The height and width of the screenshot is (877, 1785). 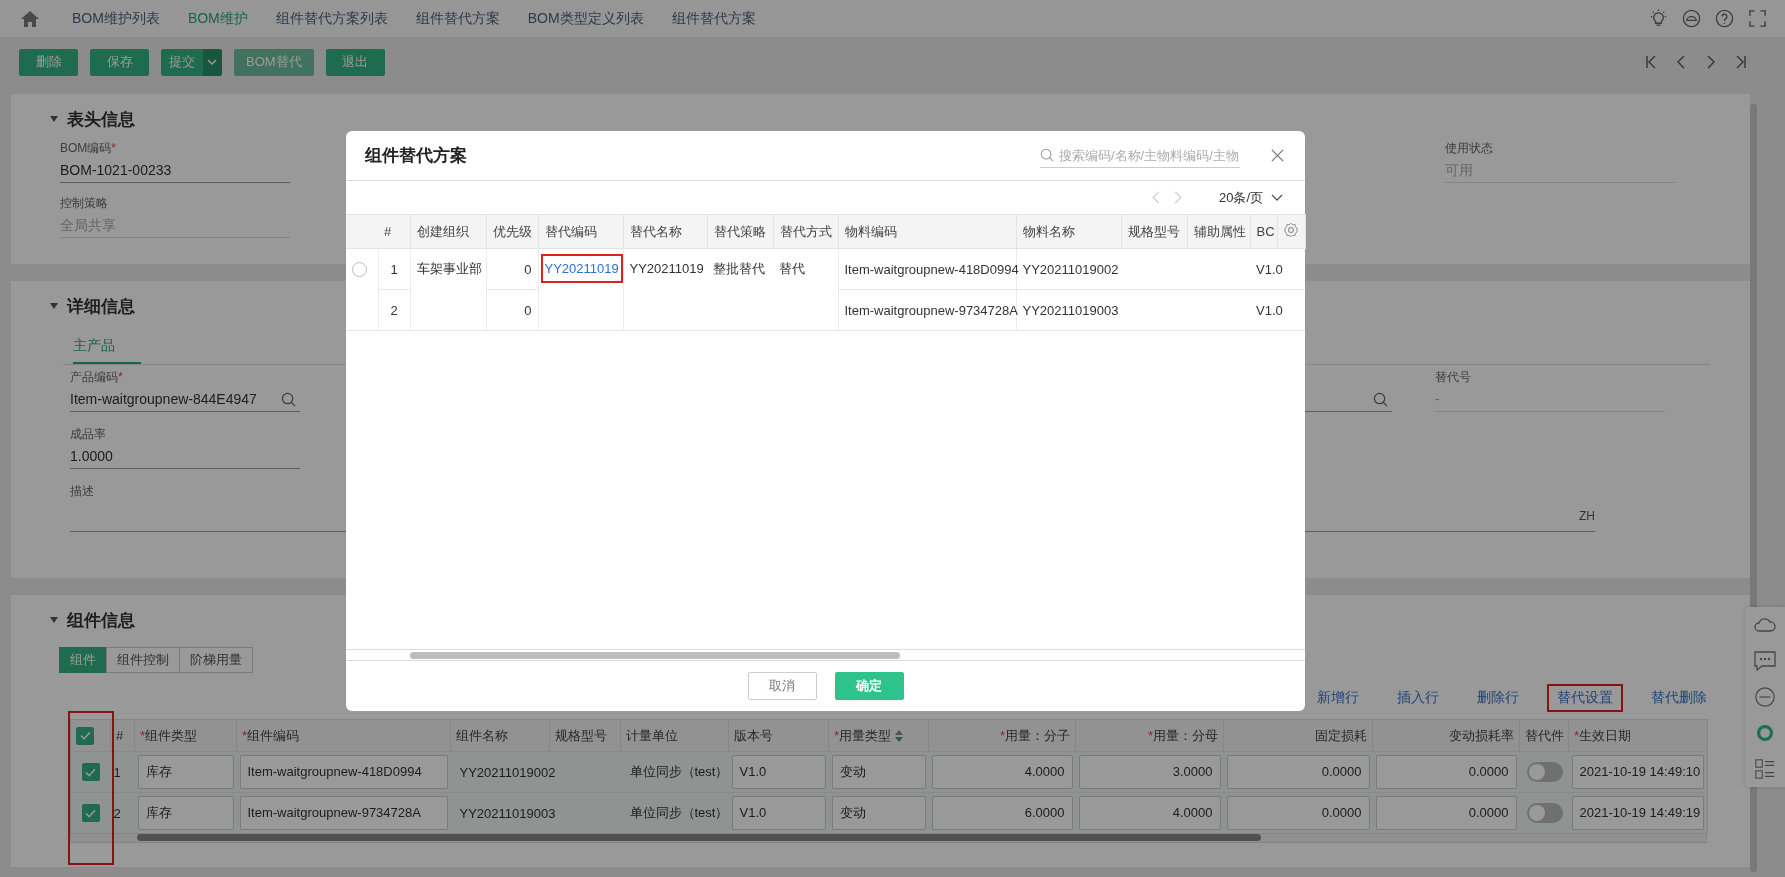 What do you see at coordinates (666, 268) in the screenshot?
I see `table-cell: YY20211019` at bounding box center [666, 268].